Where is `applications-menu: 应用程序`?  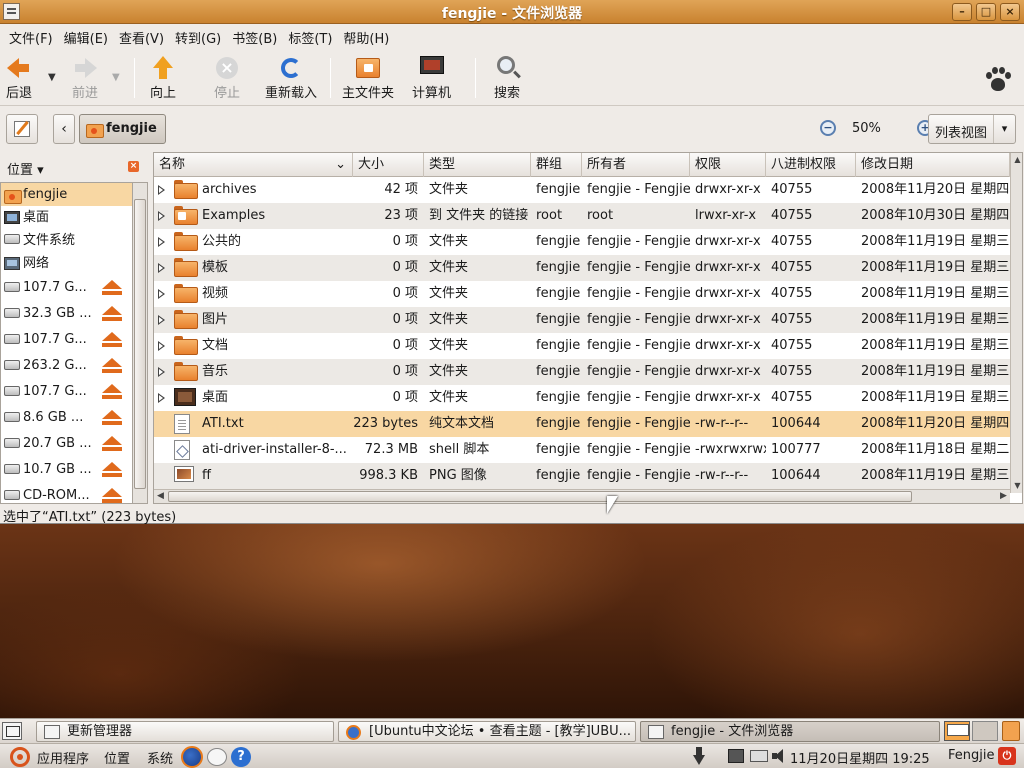 applications-menu: 应用程序 is located at coordinates (63, 757).